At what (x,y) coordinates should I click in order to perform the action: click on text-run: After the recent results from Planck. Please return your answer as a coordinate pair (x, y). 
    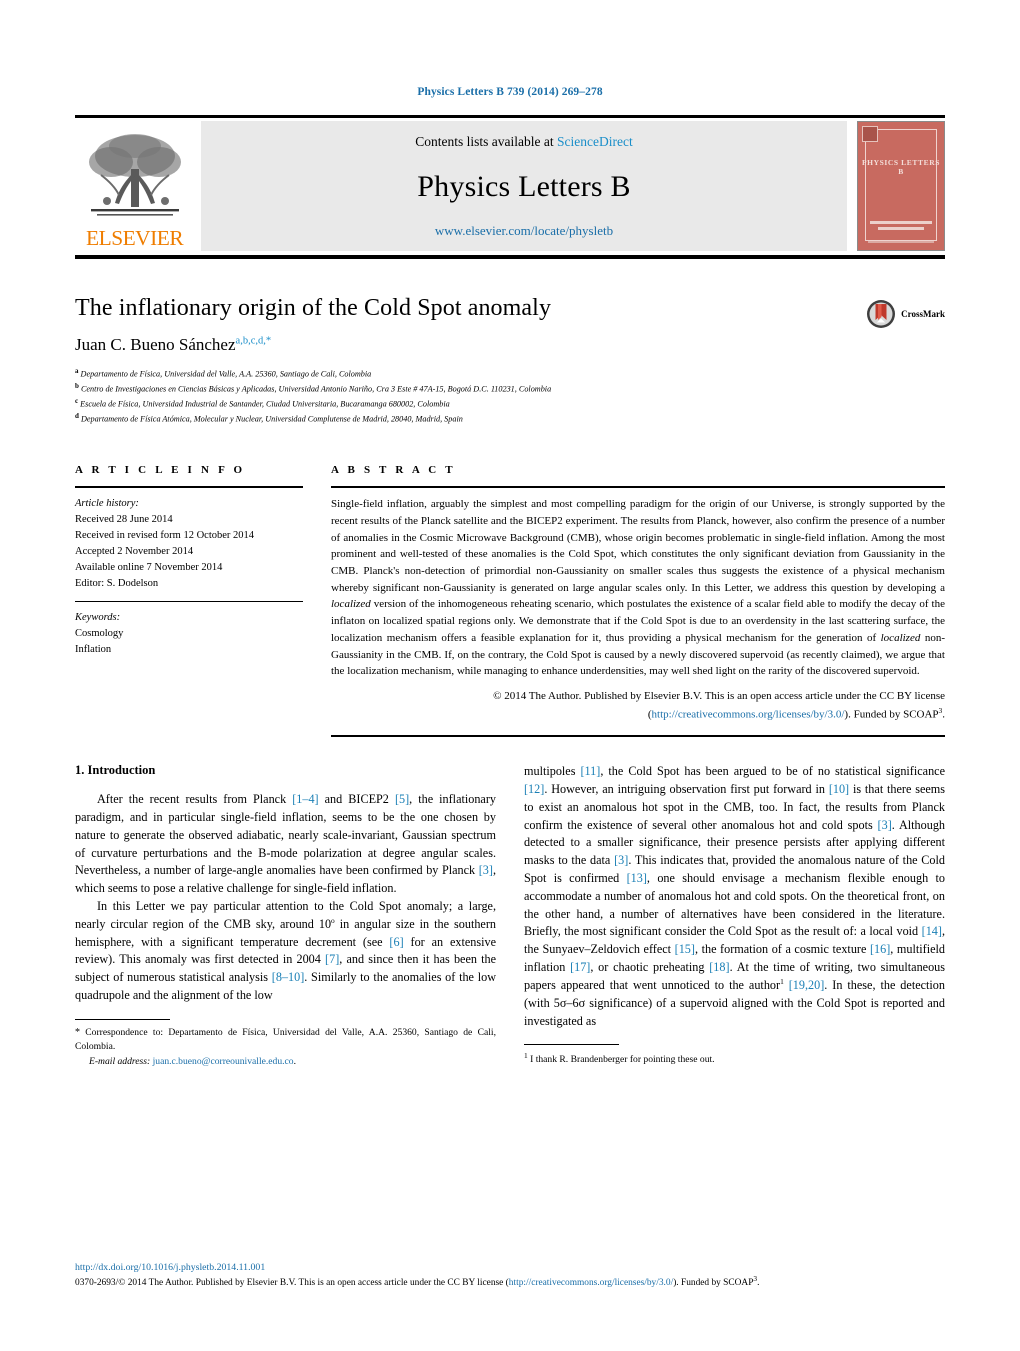
    Looking at the image, I should click on (195, 799).